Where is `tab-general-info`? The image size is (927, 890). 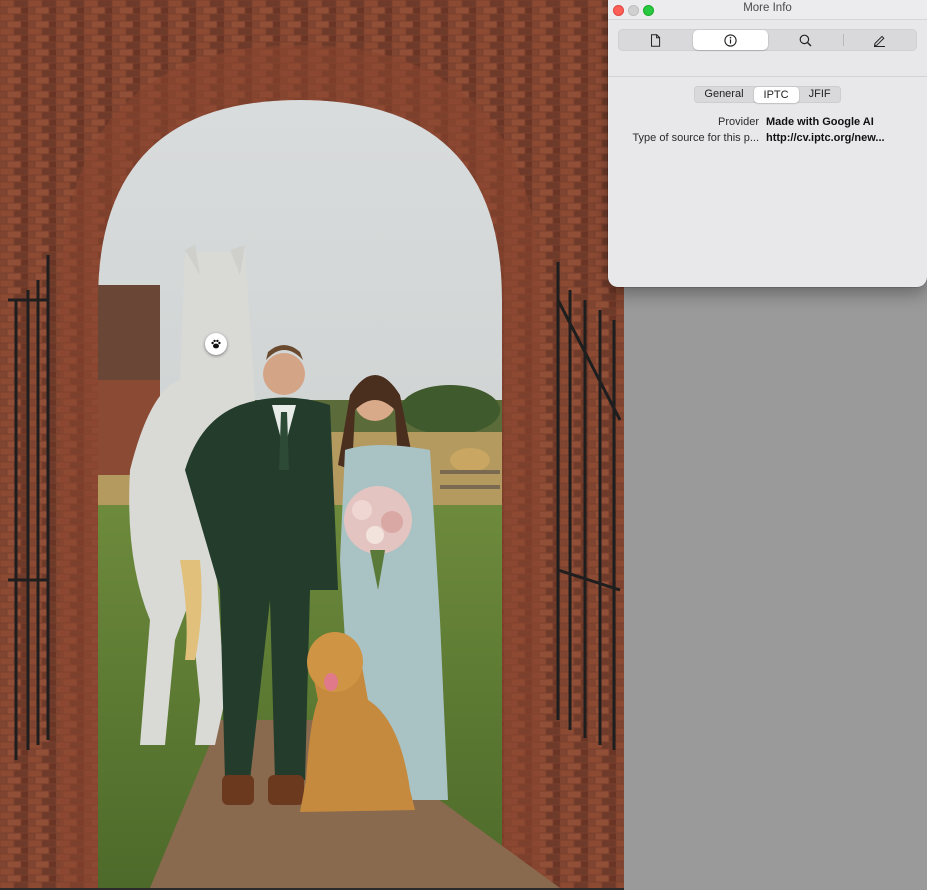
tab-general-info is located at coordinates (655, 40).